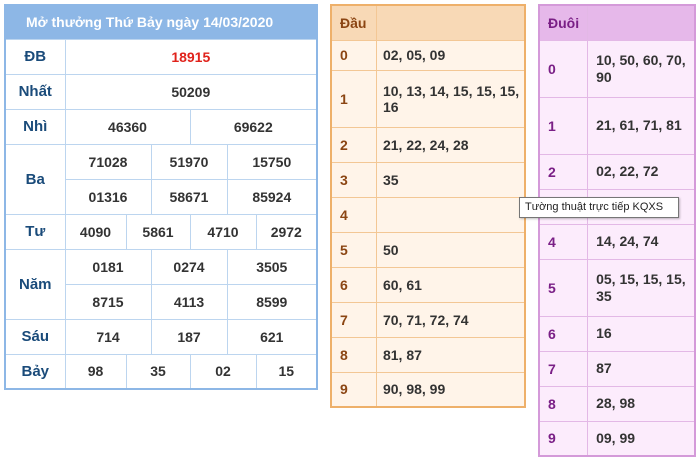  Describe the element at coordinates (191, 91) in the screenshot. I see `prize-nhat-value: 50209` at that location.